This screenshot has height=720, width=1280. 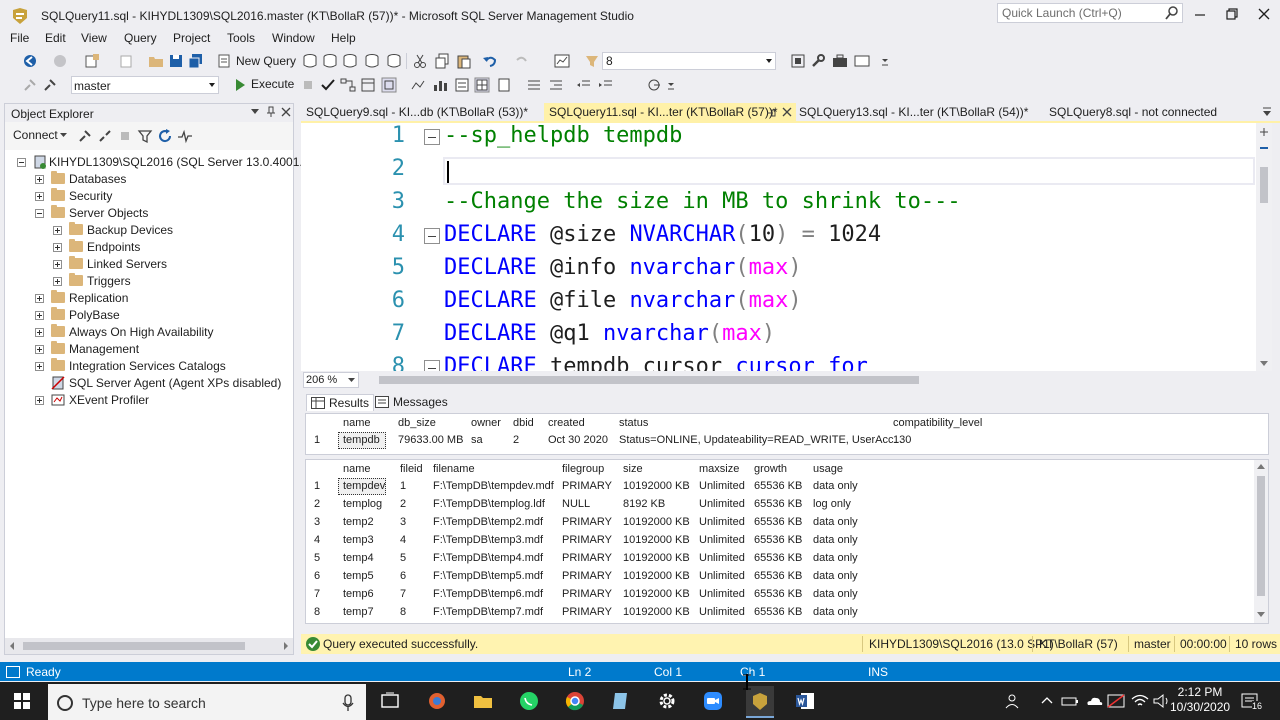 What do you see at coordinates (358, 558) in the screenshot?
I see `table-cell: temp4` at bounding box center [358, 558].